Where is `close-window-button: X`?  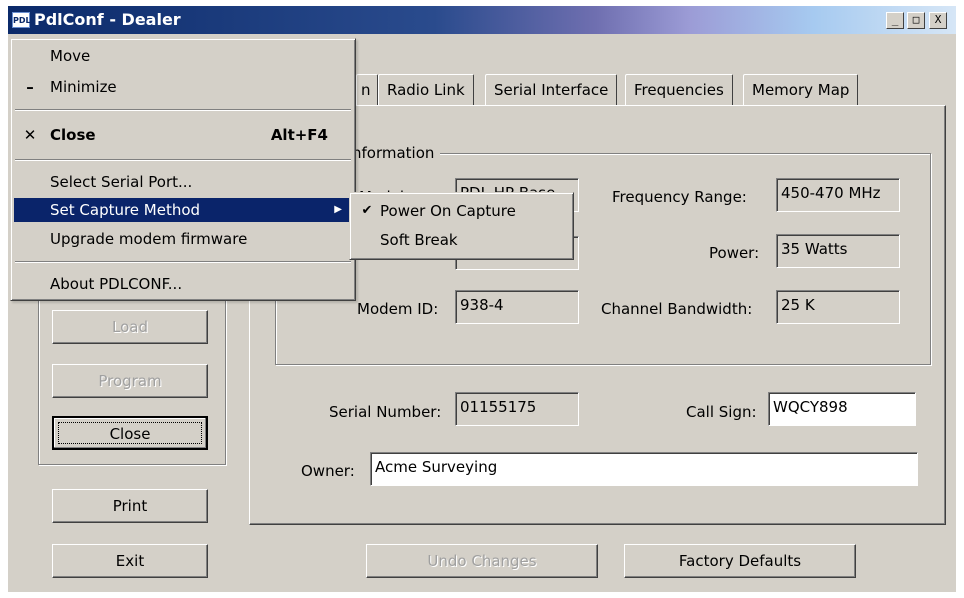
close-window-button: X is located at coordinates (938, 20).